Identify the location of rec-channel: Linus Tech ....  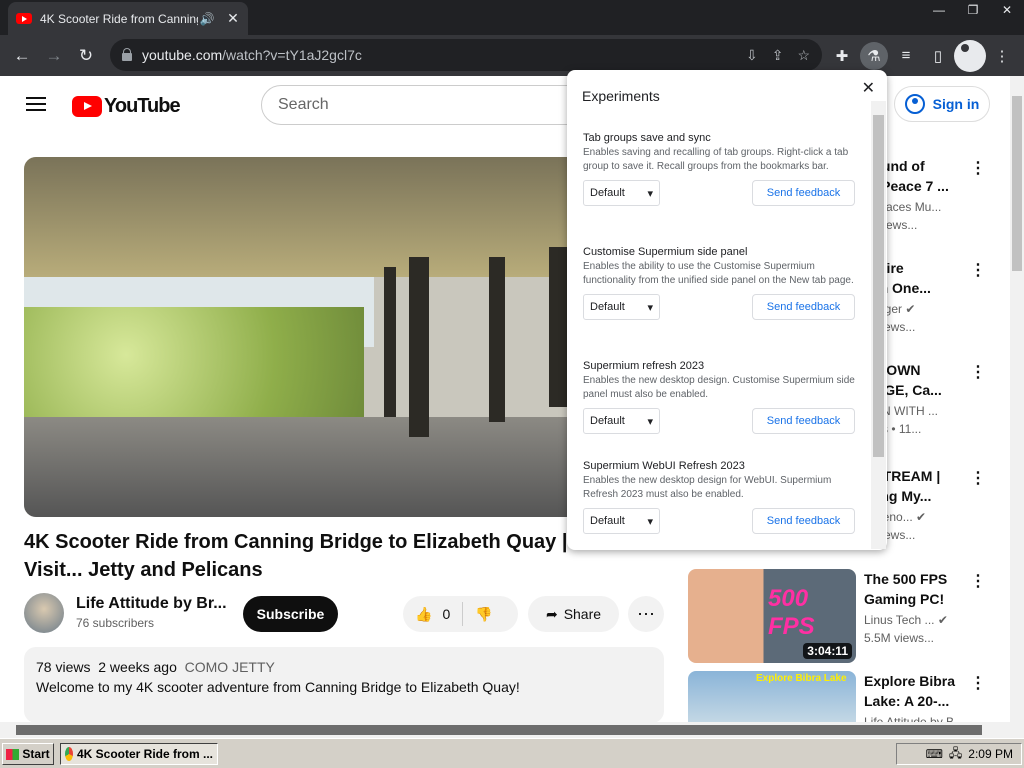
(899, 620).